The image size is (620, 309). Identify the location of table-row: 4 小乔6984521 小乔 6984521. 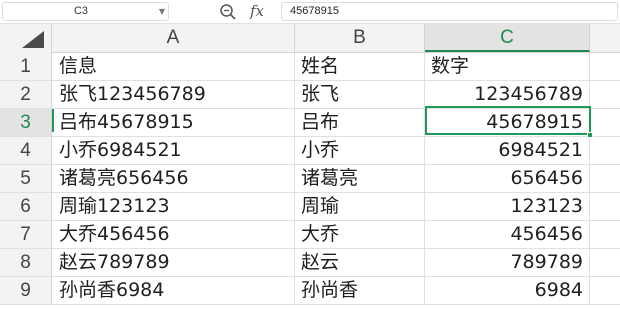
(310, 151).